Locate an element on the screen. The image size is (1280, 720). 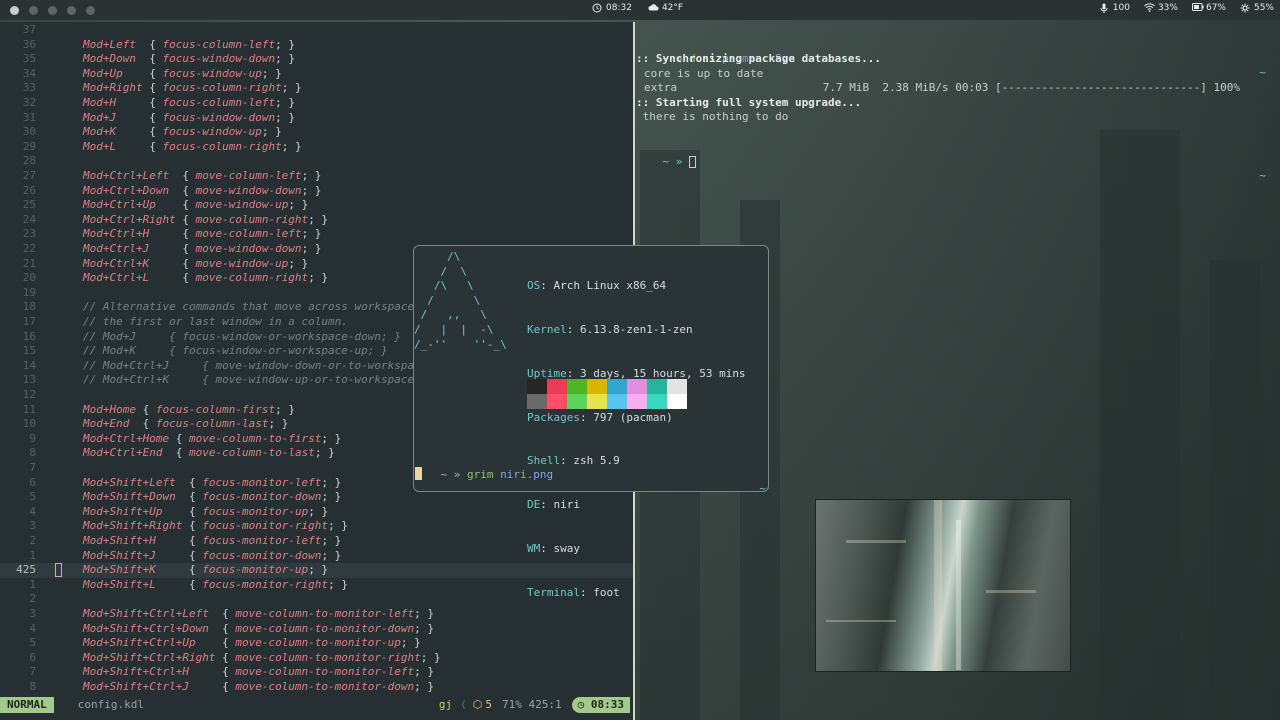
code-line: 31 Mod+J { focus-window-down; } is located at coordinates (317, 118).